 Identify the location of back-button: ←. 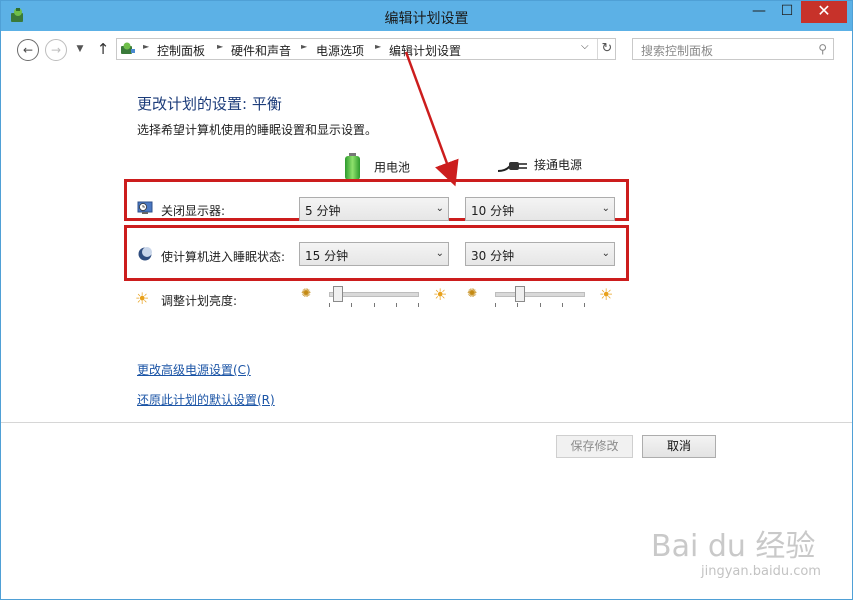
(28, 50).